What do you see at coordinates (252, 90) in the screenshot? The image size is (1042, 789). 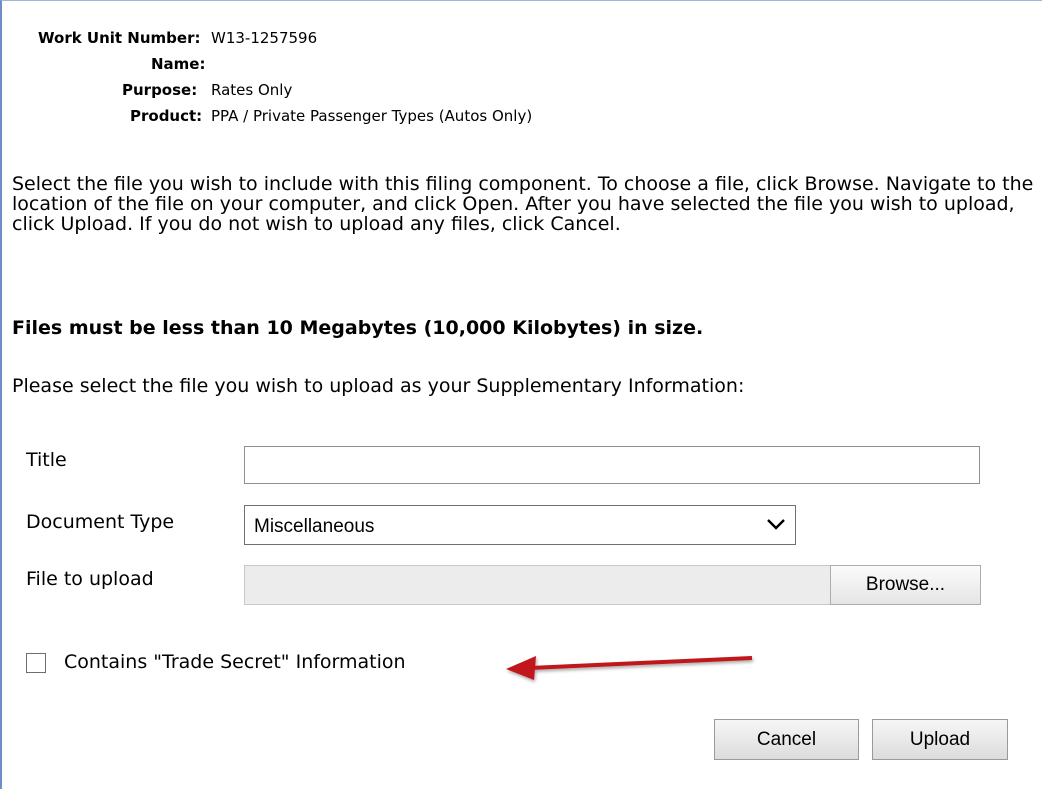 I see `purpose-value: Rates Only` at bounding box center [252, 90].